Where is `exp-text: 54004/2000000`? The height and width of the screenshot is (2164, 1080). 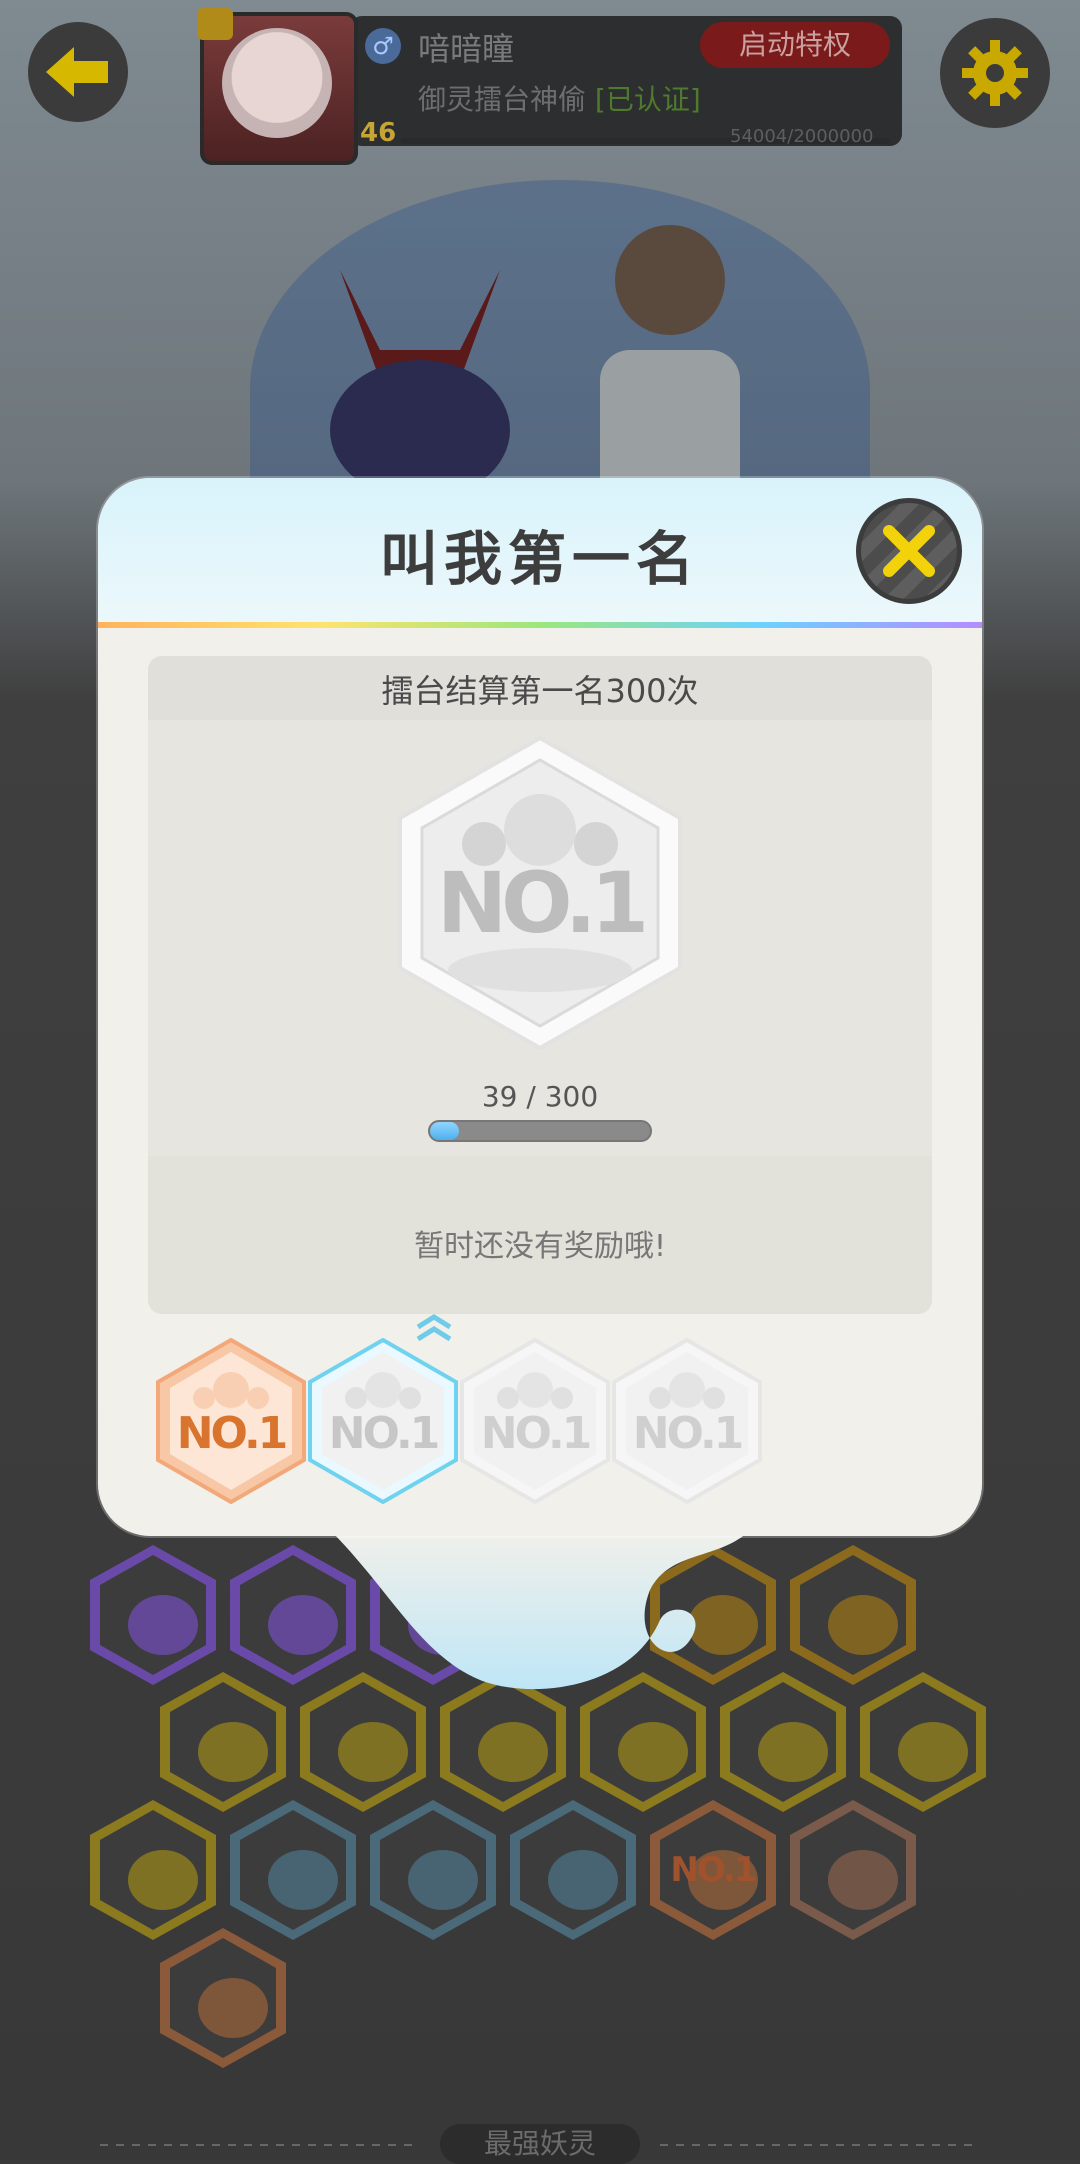
exp-text: 54004/2000000 is located at coordinates (802, 136).